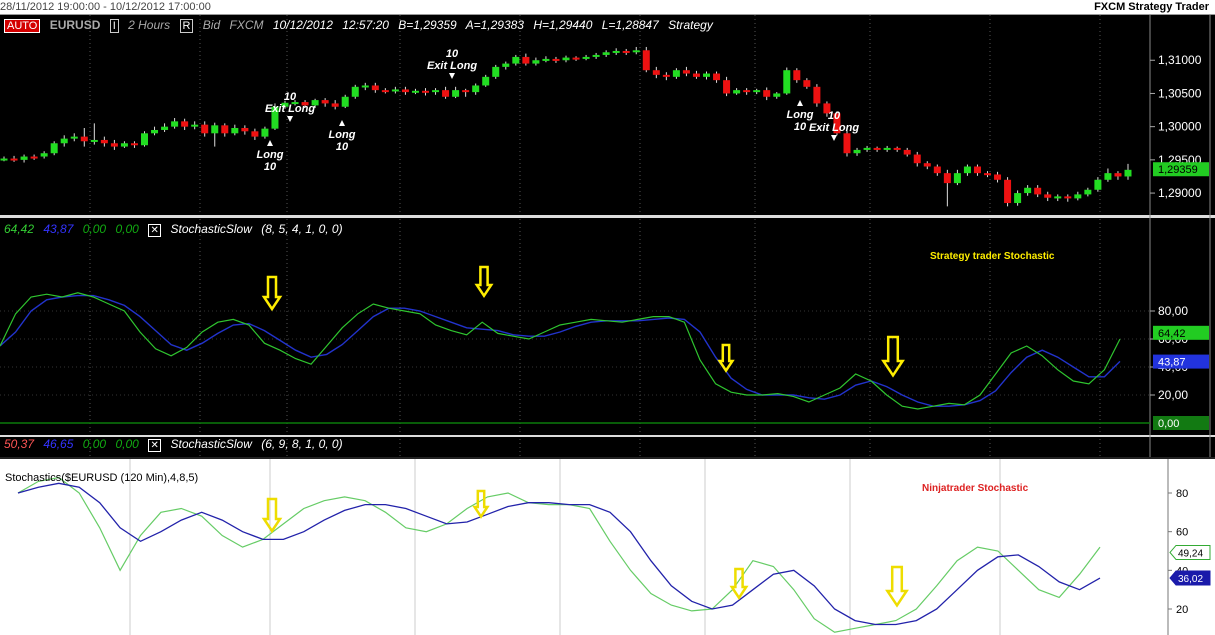 The width and height of the screenshot is (1215, 635). I want to click on stoch-d-label: 43,87, so click(1172, 363).